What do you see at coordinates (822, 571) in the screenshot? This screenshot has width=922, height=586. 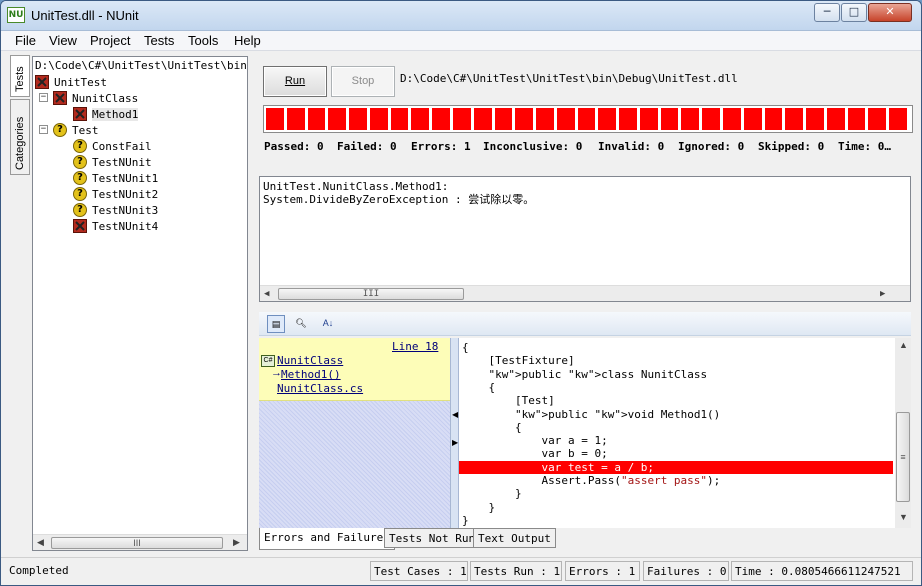 I see `status-time: Time : 0.0805466611247521` at bounding box center [822, 571].